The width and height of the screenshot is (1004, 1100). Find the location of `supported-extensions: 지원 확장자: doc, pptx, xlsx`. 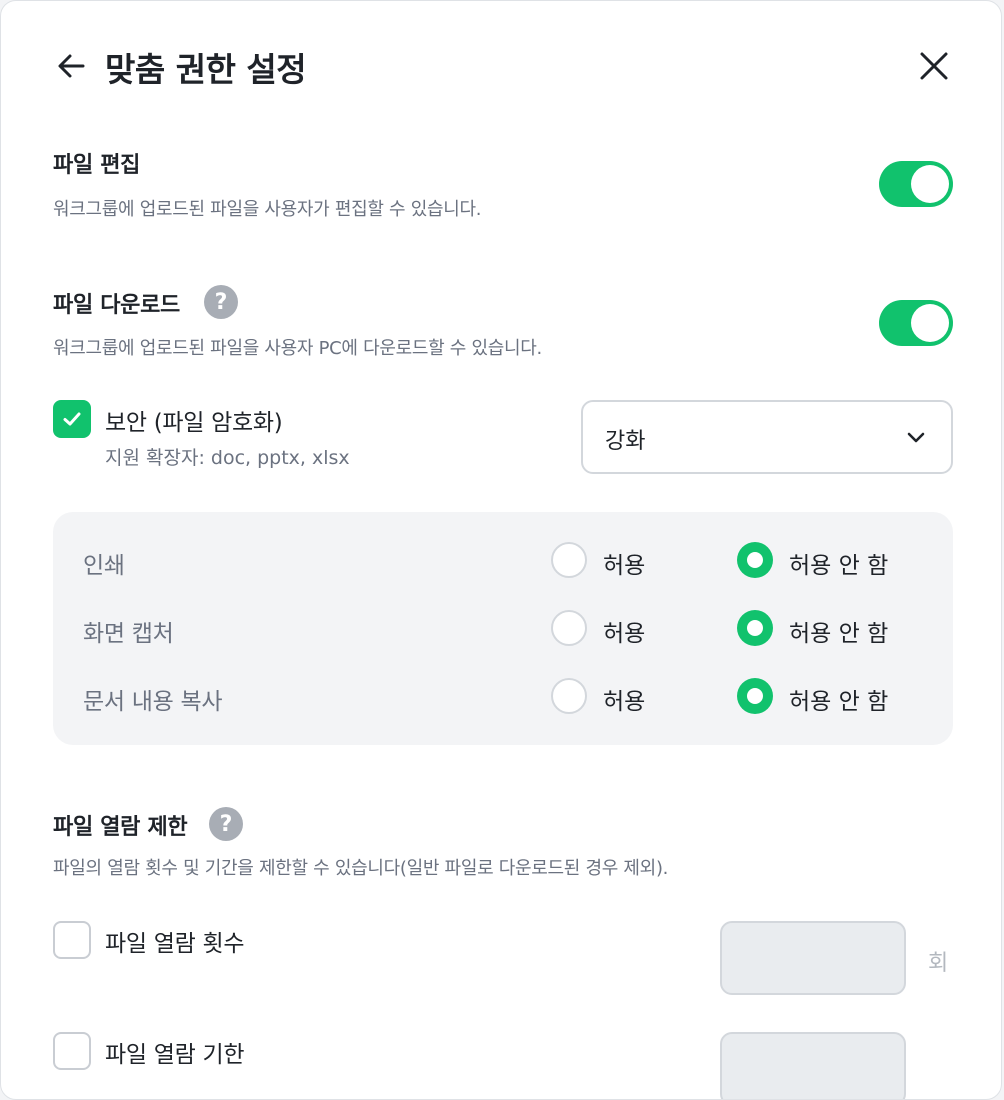

supported-extensions: 지원 확장자: doc, pptx, xlsx is located at coordinates (227, 458).